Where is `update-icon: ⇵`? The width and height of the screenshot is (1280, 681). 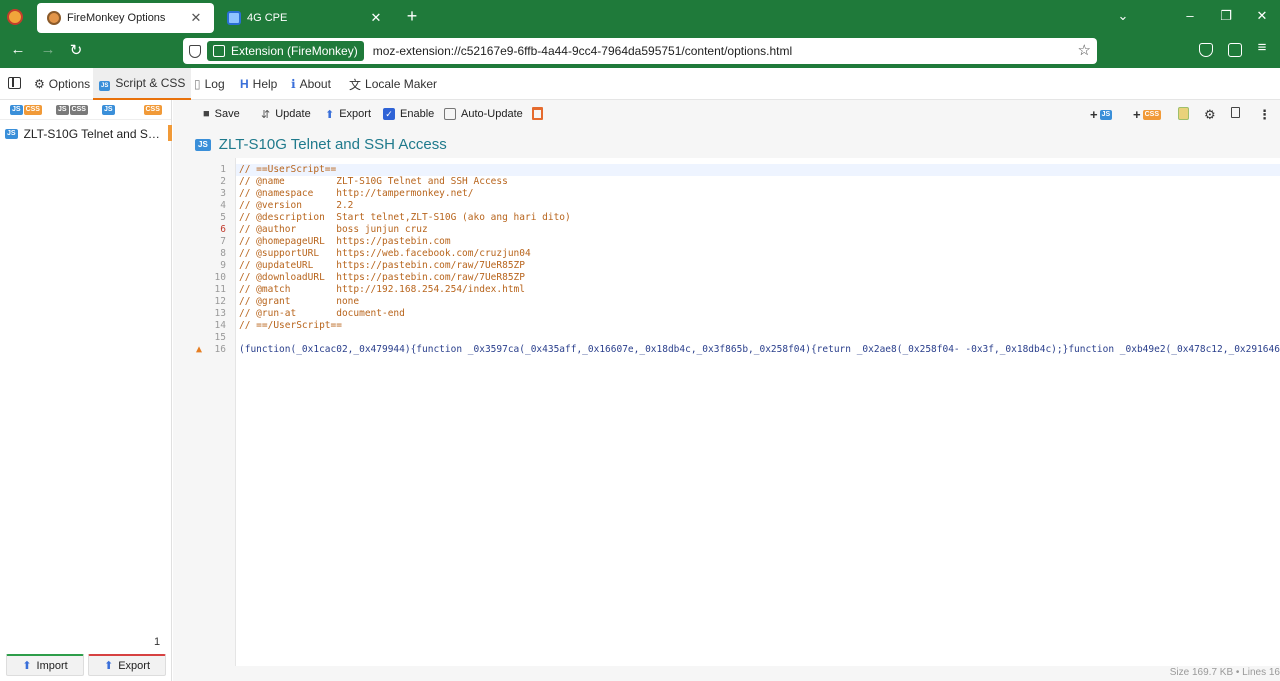
update-icon: ⇵ is located at coordinates (266, 114).